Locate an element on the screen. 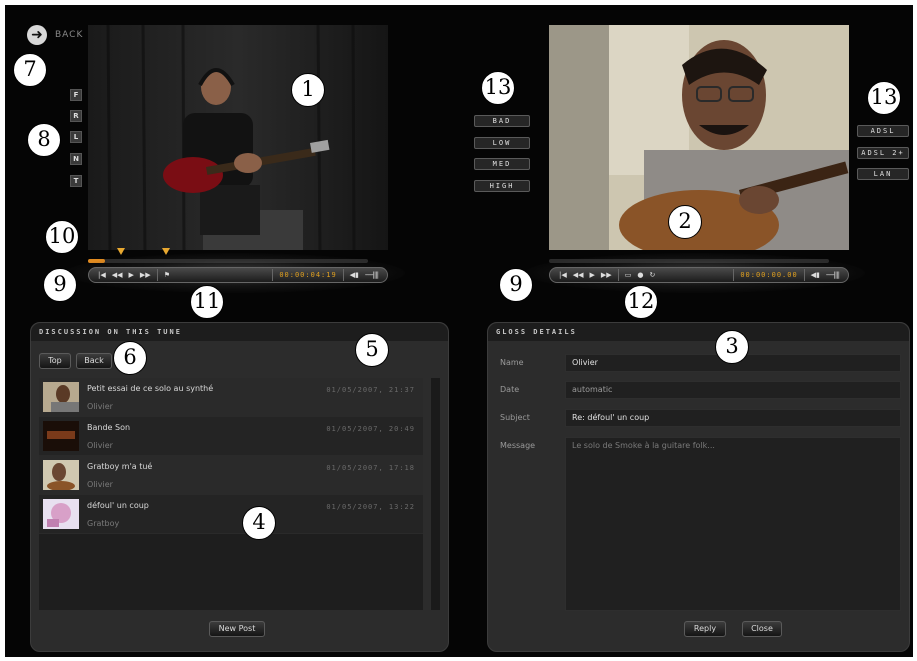  quality-high-button: HIGH is located at coordinates (502, 186).